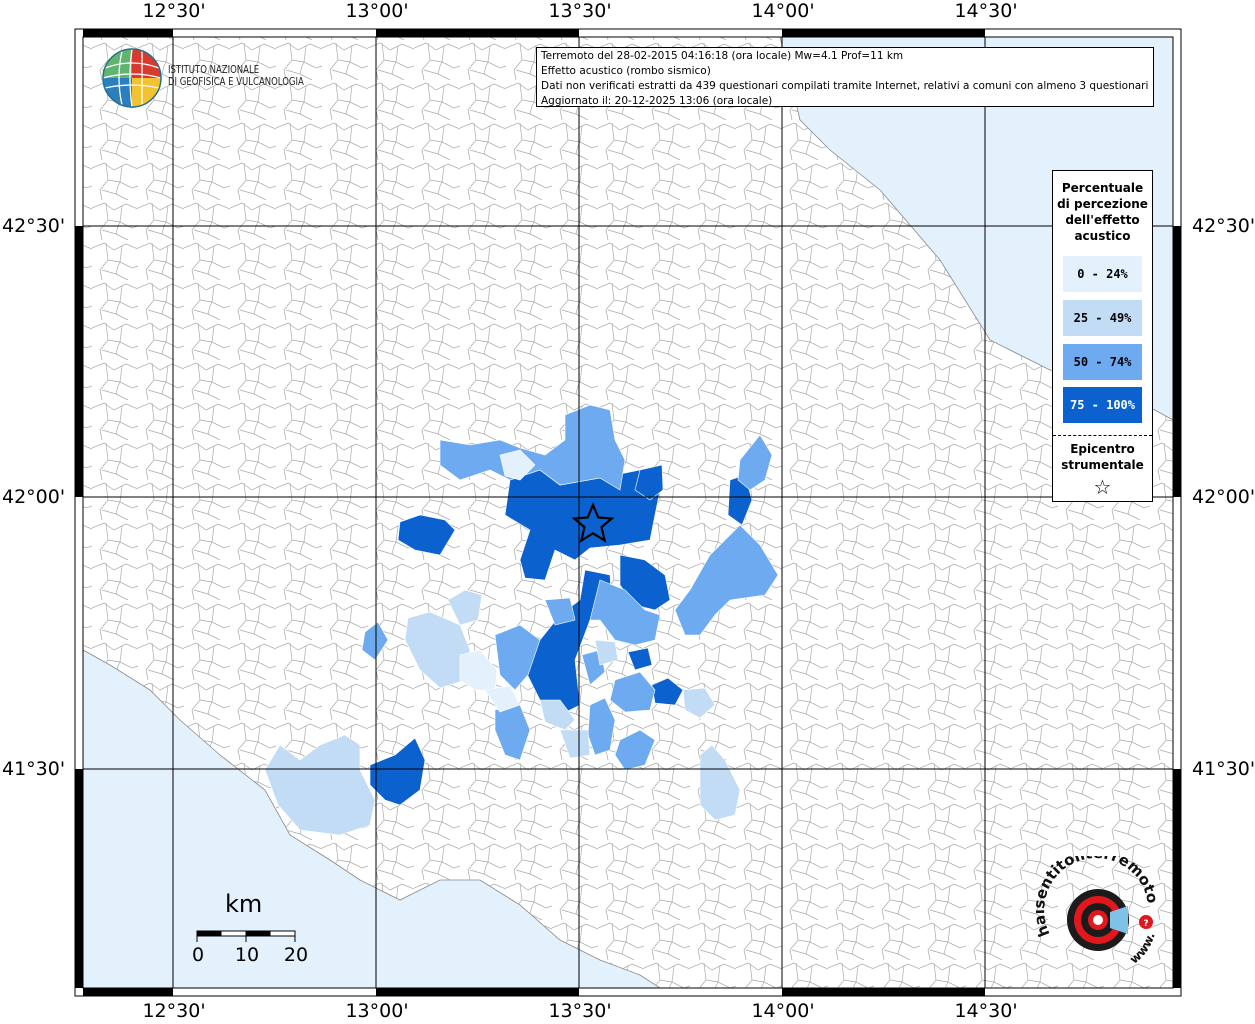  What do you see at coordinates (34, 497) in the screenshot?
I see `lat-label-left: 42°00'` at bounding box center [34, 497].